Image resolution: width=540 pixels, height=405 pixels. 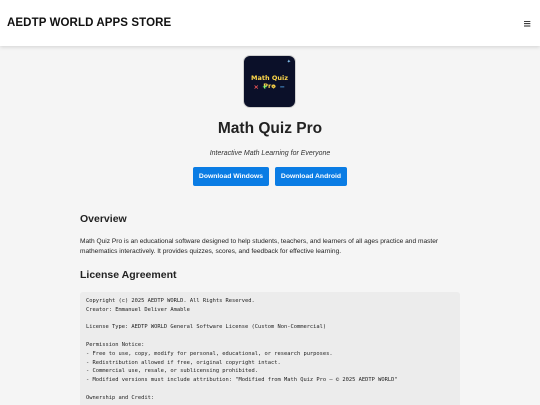 I want to click on overview-heading: Overview, so click(x=103, y=219).